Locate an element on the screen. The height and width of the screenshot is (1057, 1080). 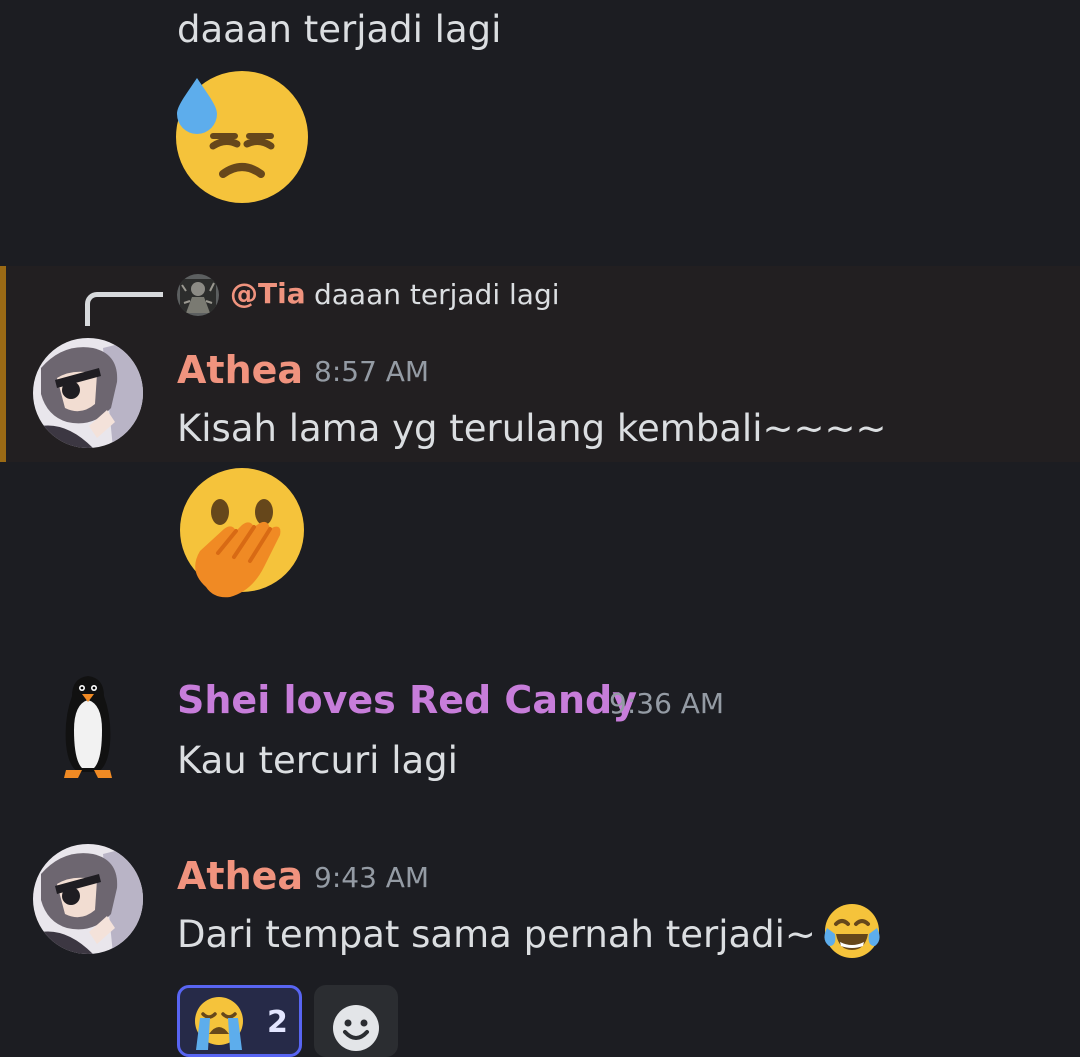
penguin-avatar-icon is located at coordinates (88, 727).